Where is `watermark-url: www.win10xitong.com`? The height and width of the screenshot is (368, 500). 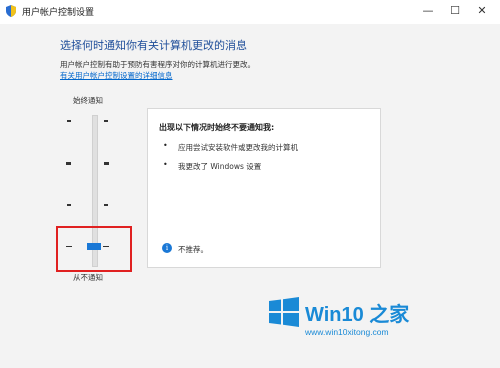 watermark-url: www.win10xitong.com is located at coordinates (347, 332).